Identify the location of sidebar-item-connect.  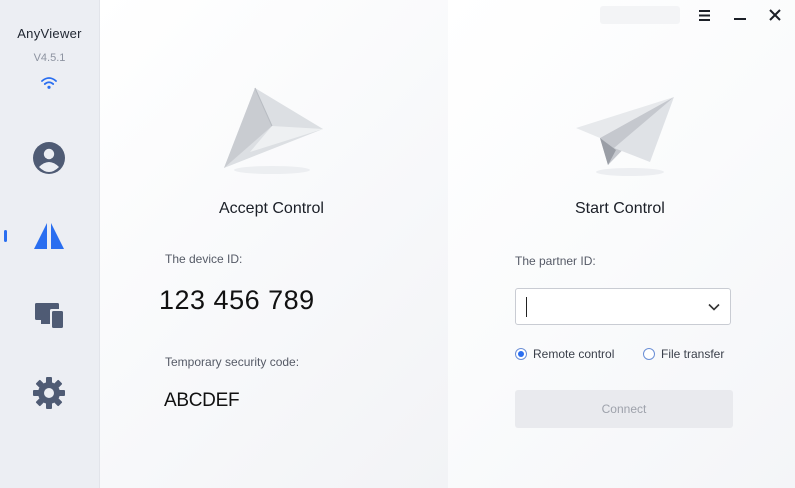
(49, 236).